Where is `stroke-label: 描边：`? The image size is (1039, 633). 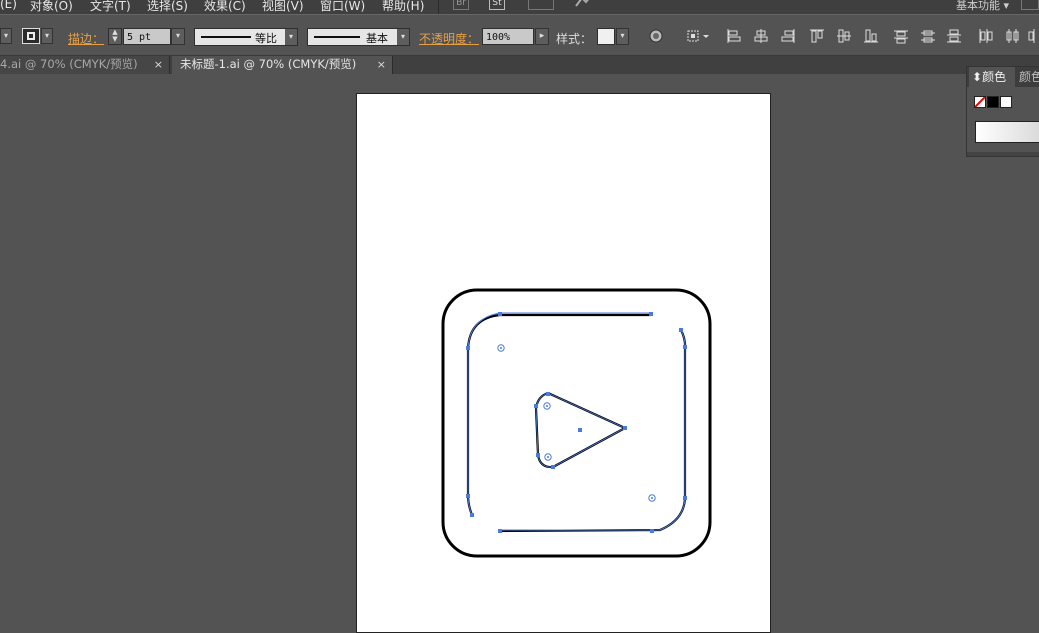
stroke-label: 描边： is located at coordinates (86, 38).